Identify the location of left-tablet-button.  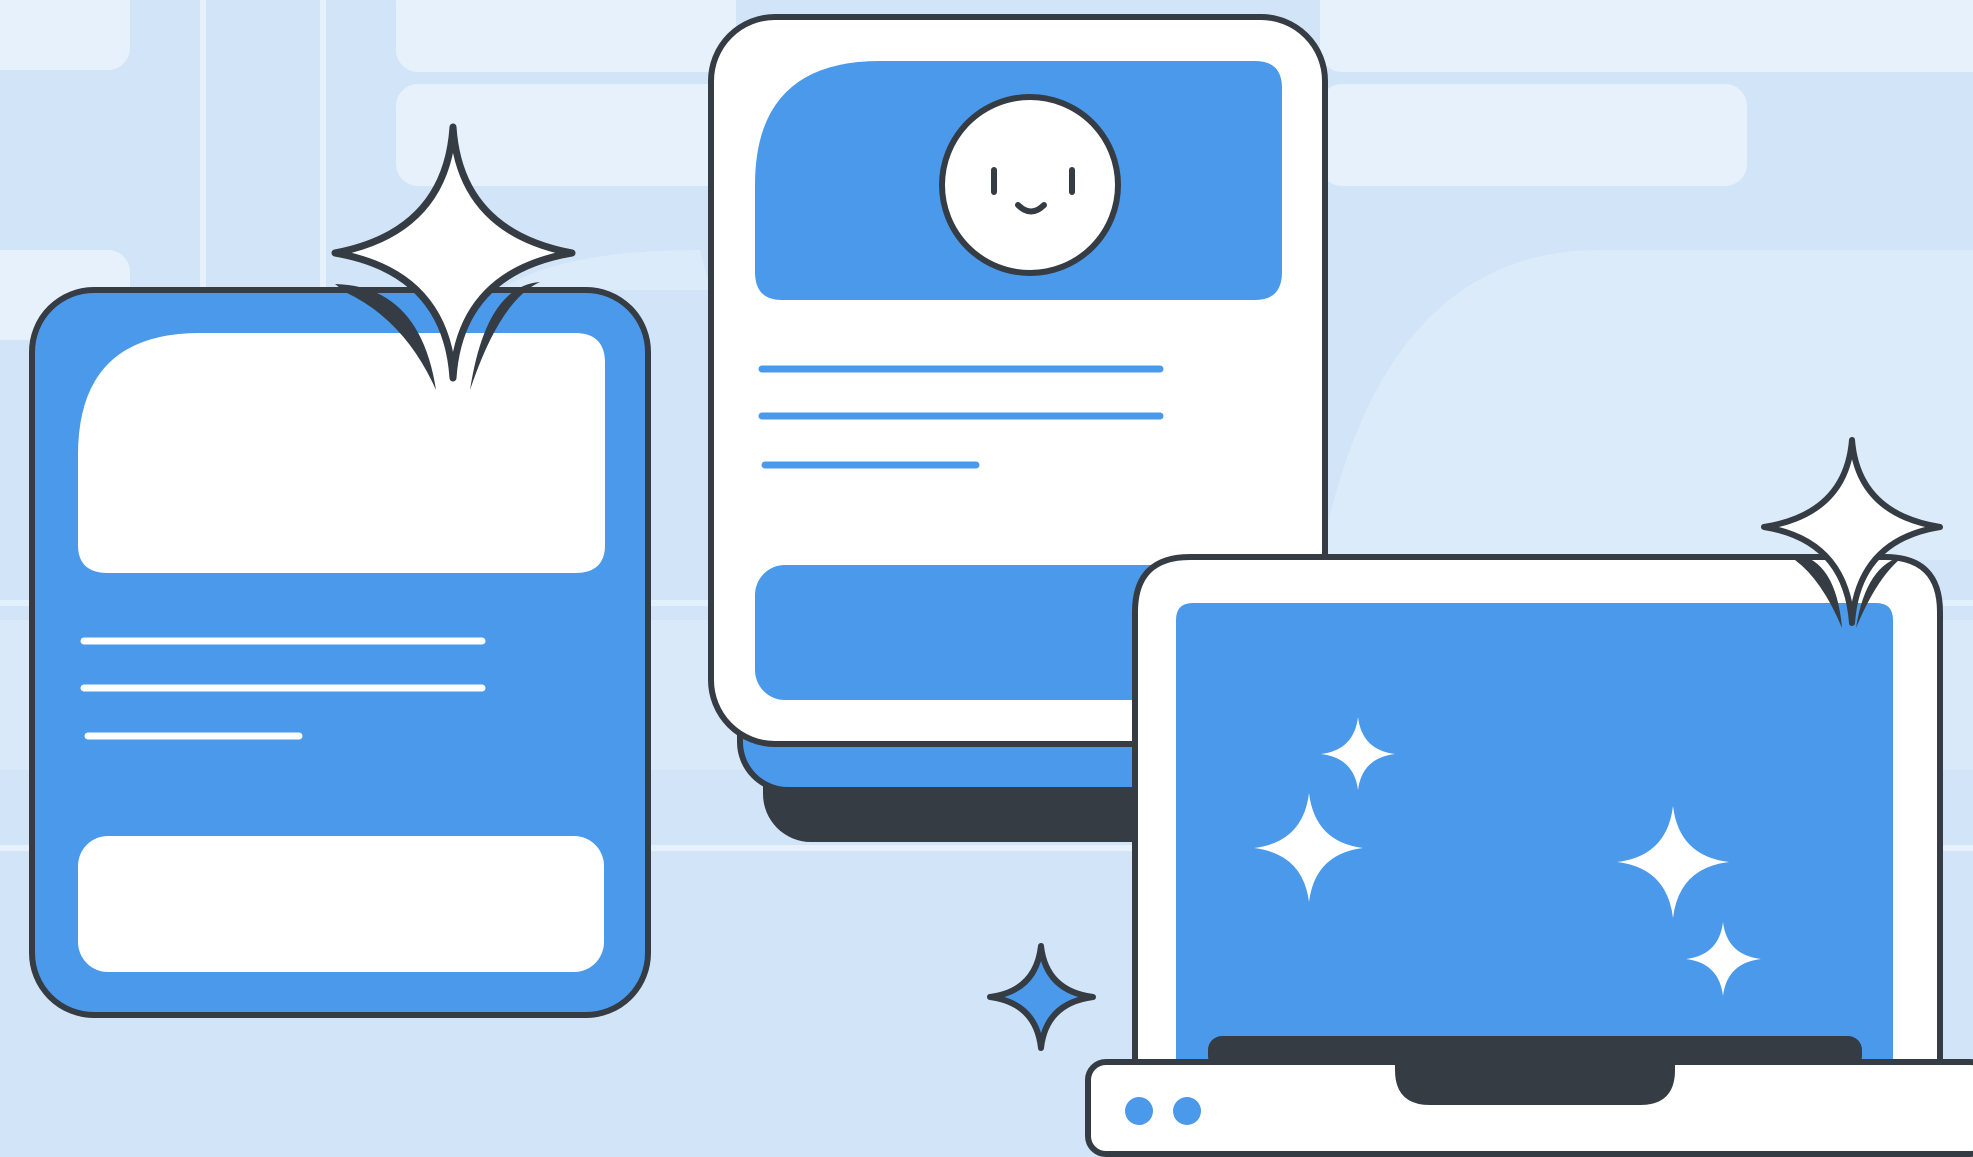
(341, 904).